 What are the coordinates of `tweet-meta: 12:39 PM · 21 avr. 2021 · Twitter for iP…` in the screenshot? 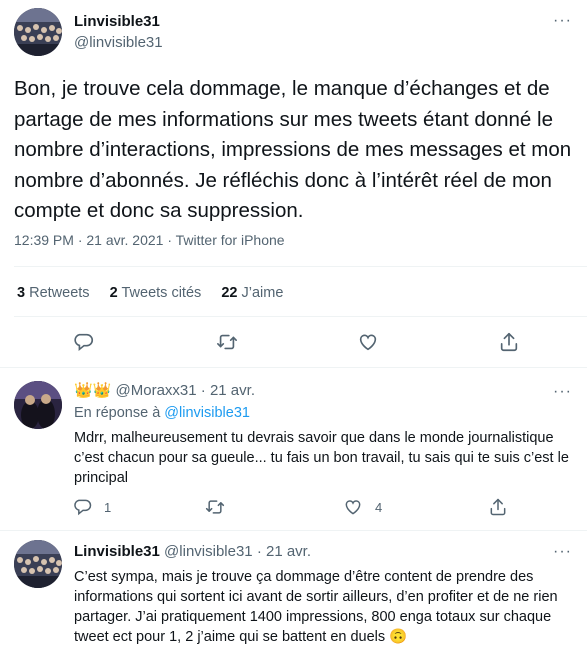 It's located at (149, 240).